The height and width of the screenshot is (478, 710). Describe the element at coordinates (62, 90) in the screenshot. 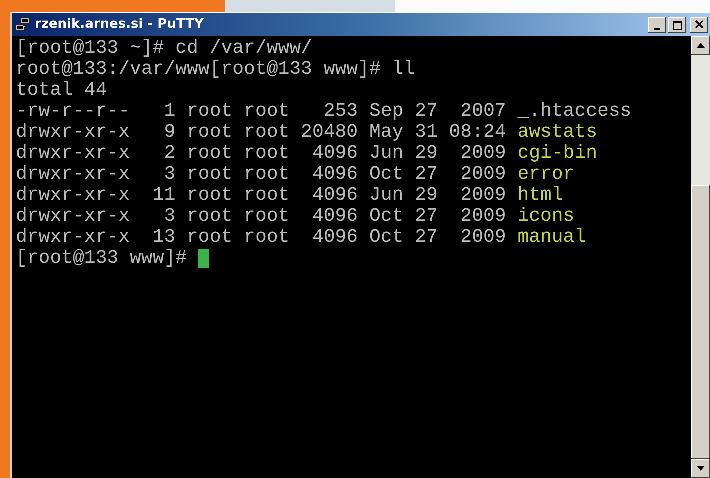

I see `terminal-line: total 44` at that location.